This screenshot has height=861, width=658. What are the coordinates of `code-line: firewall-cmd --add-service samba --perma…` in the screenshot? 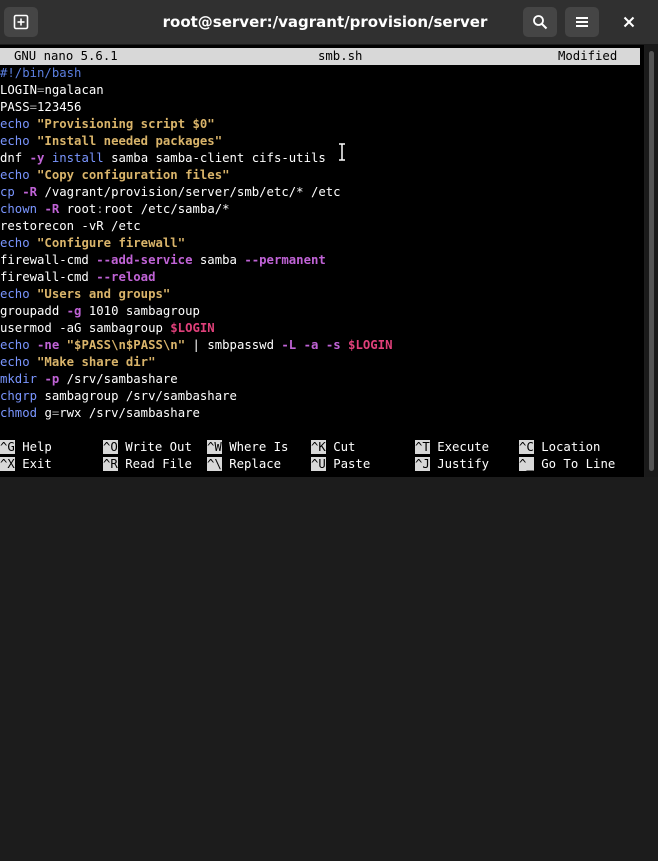 It's located at (163, 260).